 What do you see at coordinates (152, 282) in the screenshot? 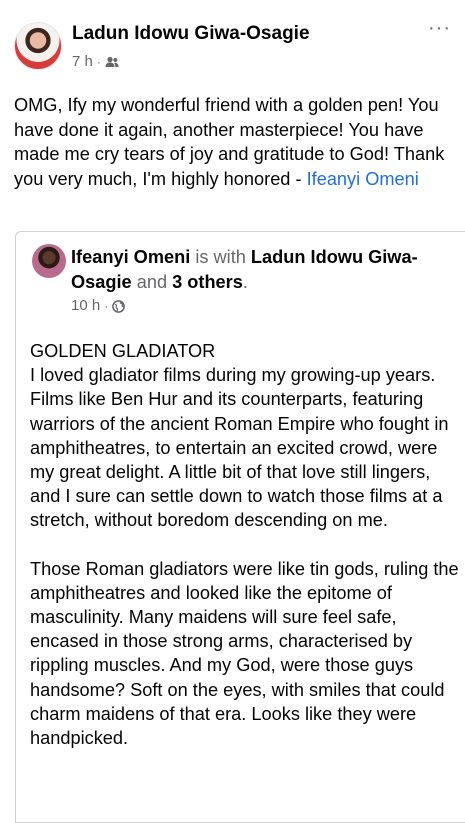
I see `and-text: and` at bounding box center [152, 282].